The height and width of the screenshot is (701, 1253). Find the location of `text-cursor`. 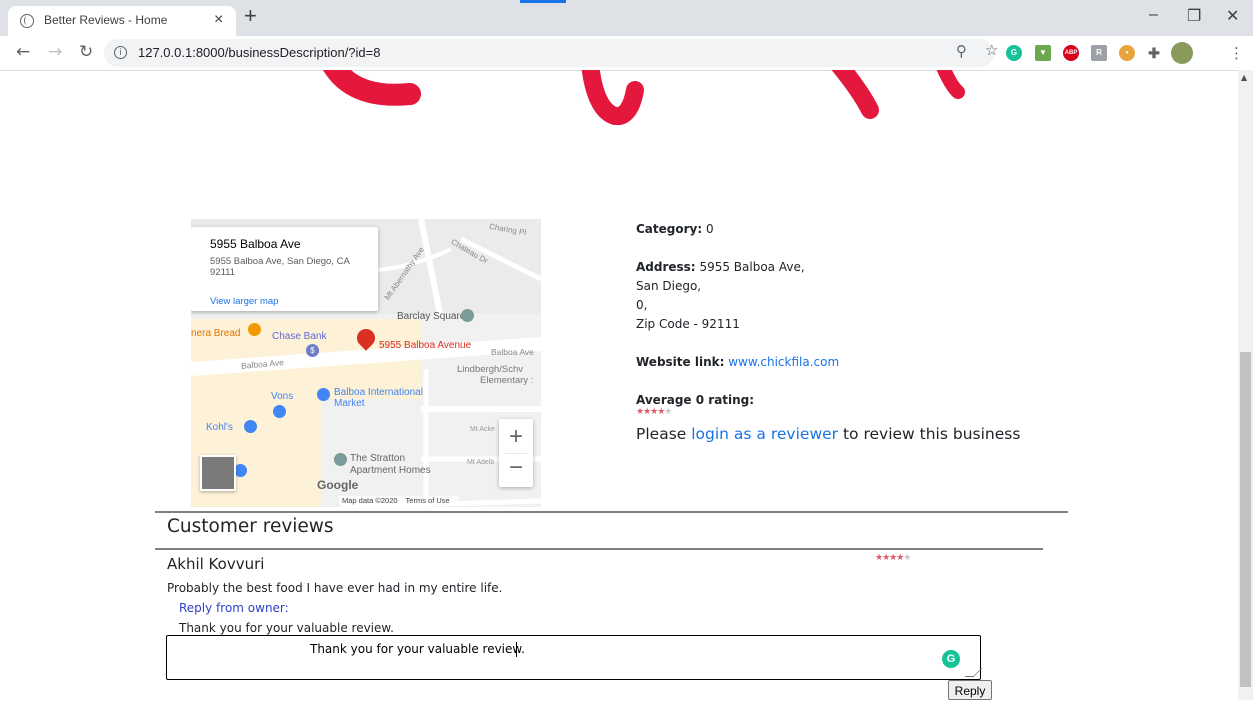

text-cursor is located at coordinates (516, 649).